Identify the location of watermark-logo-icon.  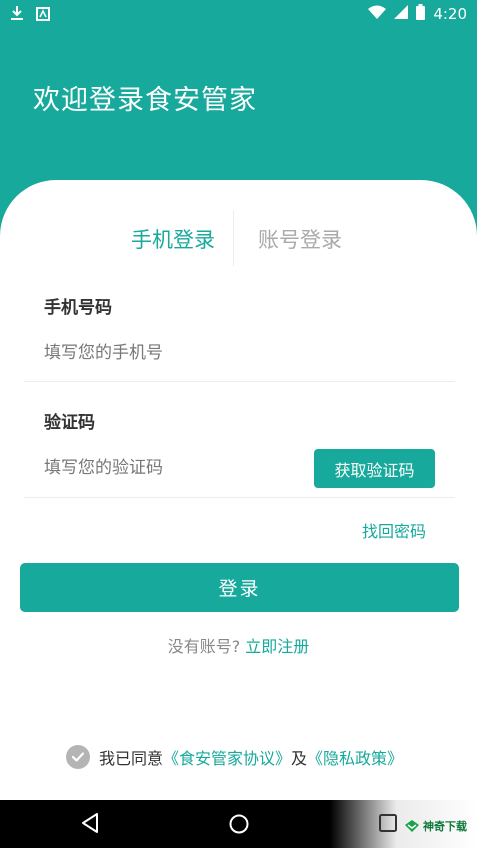
(412, 826).